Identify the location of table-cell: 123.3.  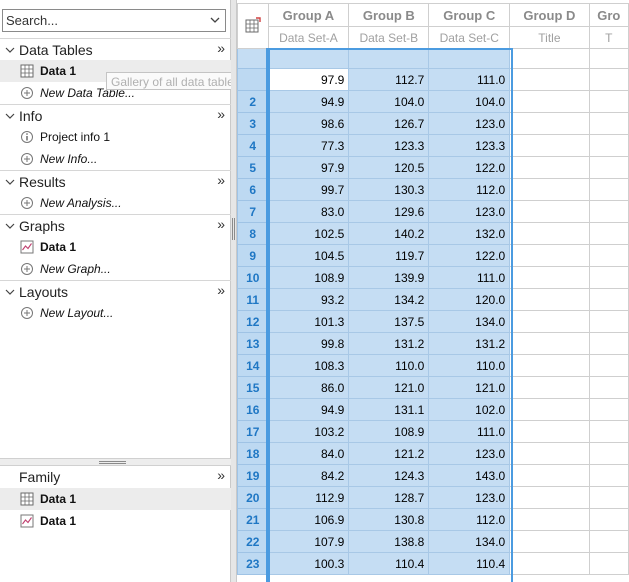
(469, 145).